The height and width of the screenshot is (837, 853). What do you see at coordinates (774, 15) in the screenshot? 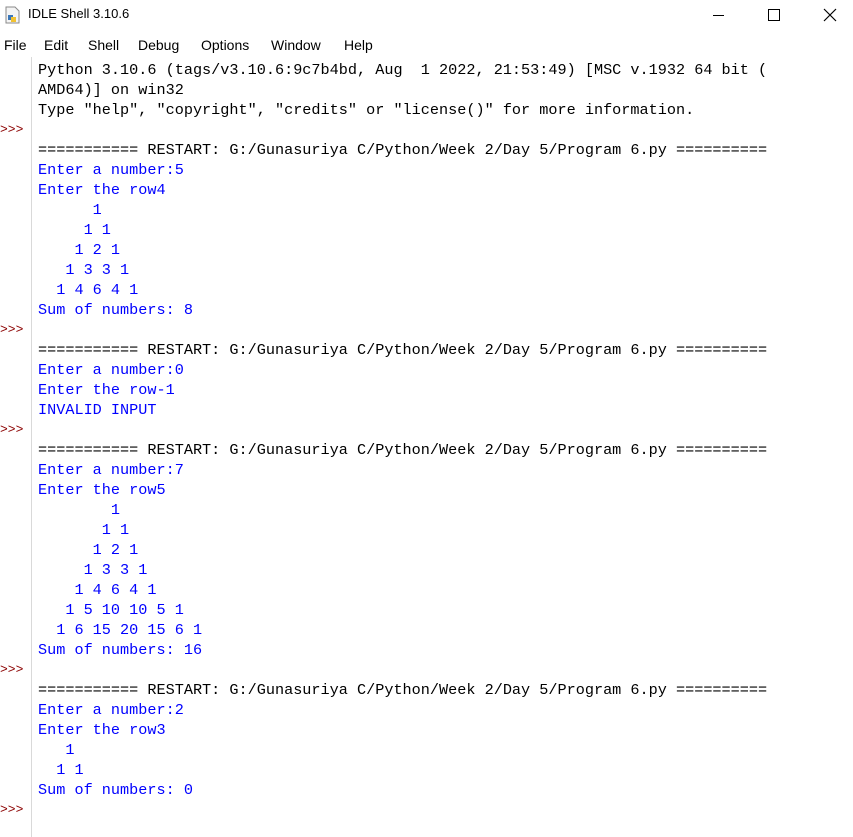
I see `maximize-button` at bounding box center [774, 15].